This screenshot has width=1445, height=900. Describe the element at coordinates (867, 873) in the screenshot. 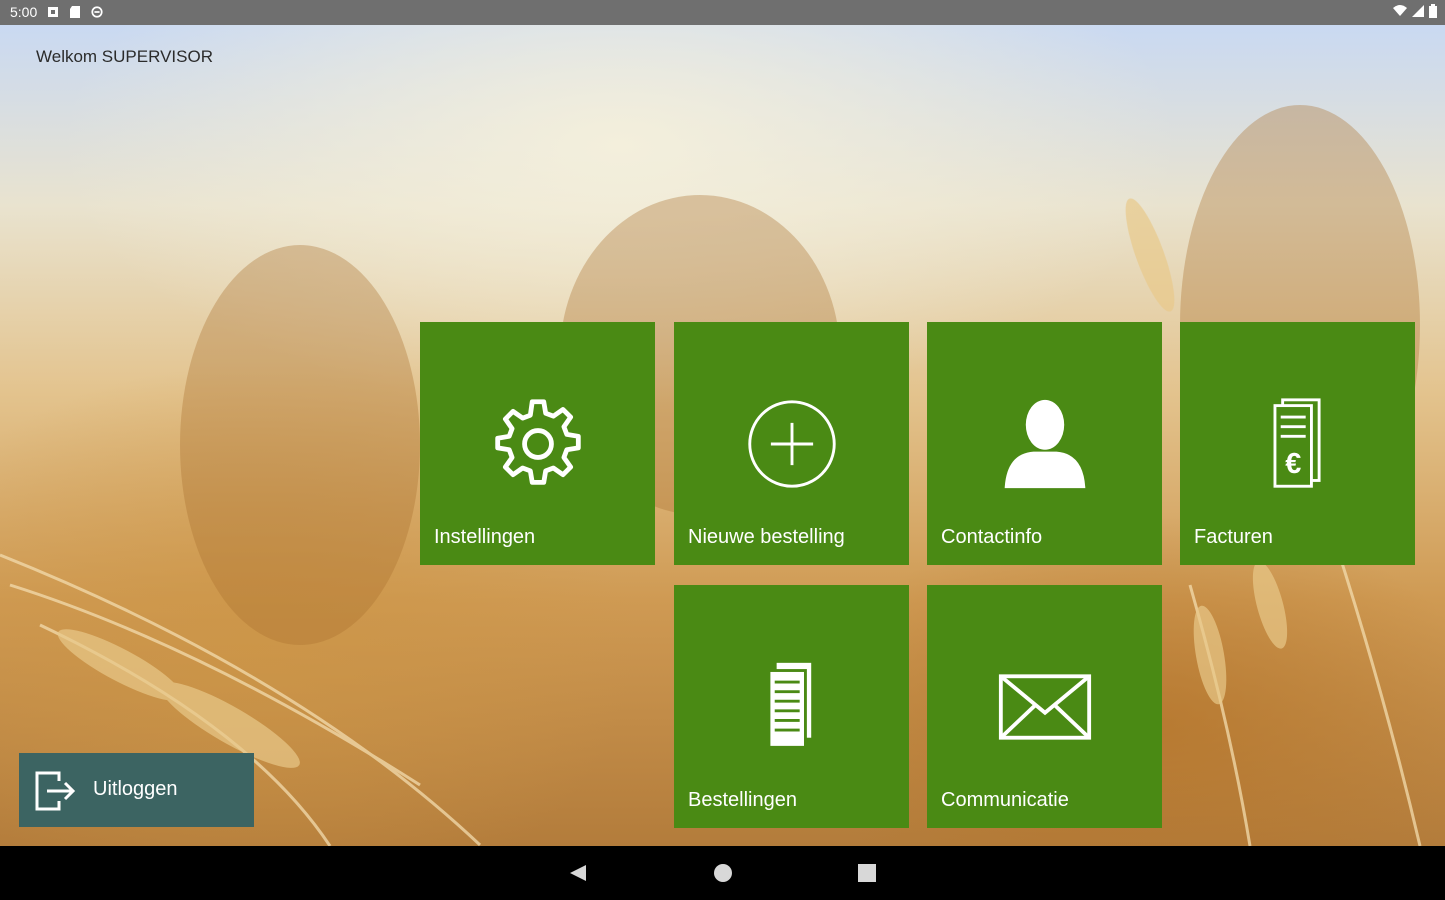

I see `recents-icon` at that location.